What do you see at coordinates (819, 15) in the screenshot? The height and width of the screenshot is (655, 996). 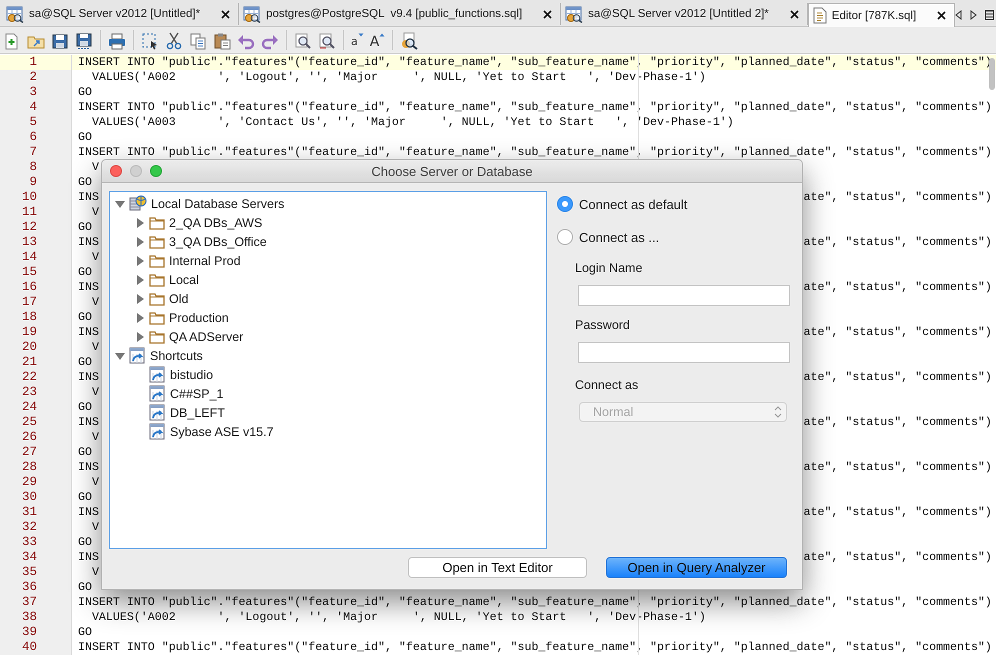 I see `document-icon` at bounding box center [819, 15].